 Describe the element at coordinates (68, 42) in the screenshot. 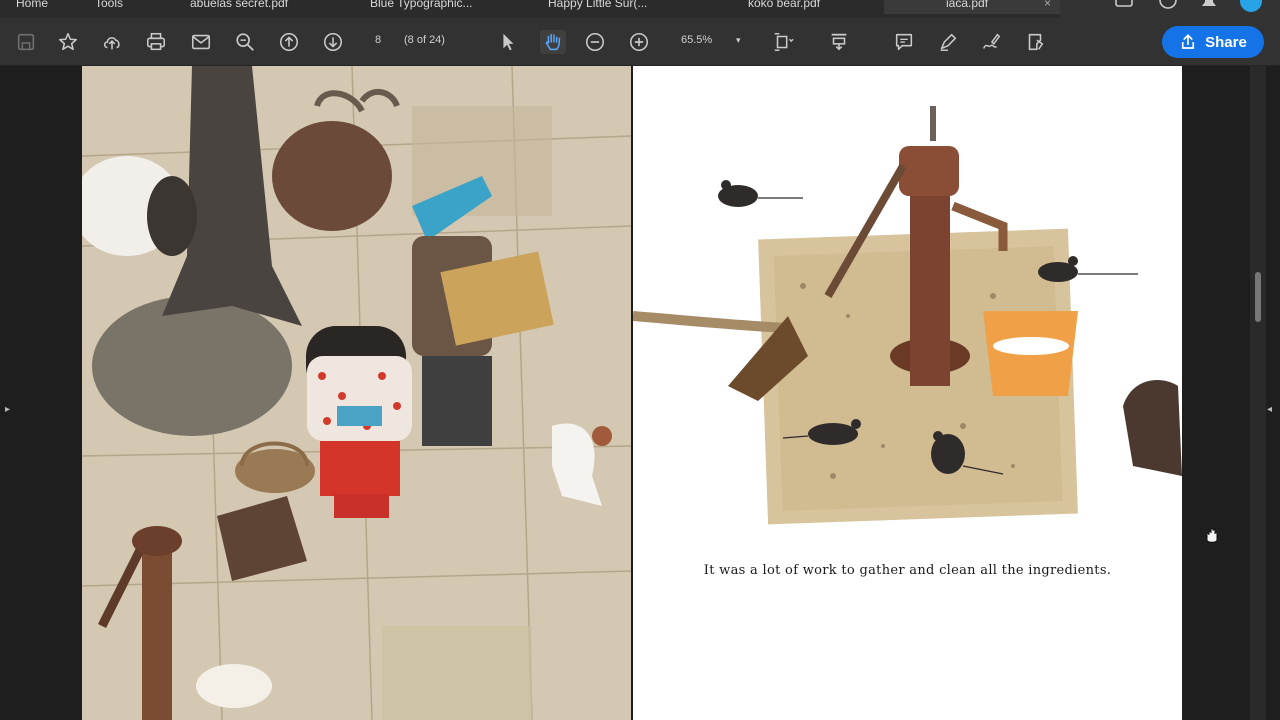

I see `star-icon` at that location.